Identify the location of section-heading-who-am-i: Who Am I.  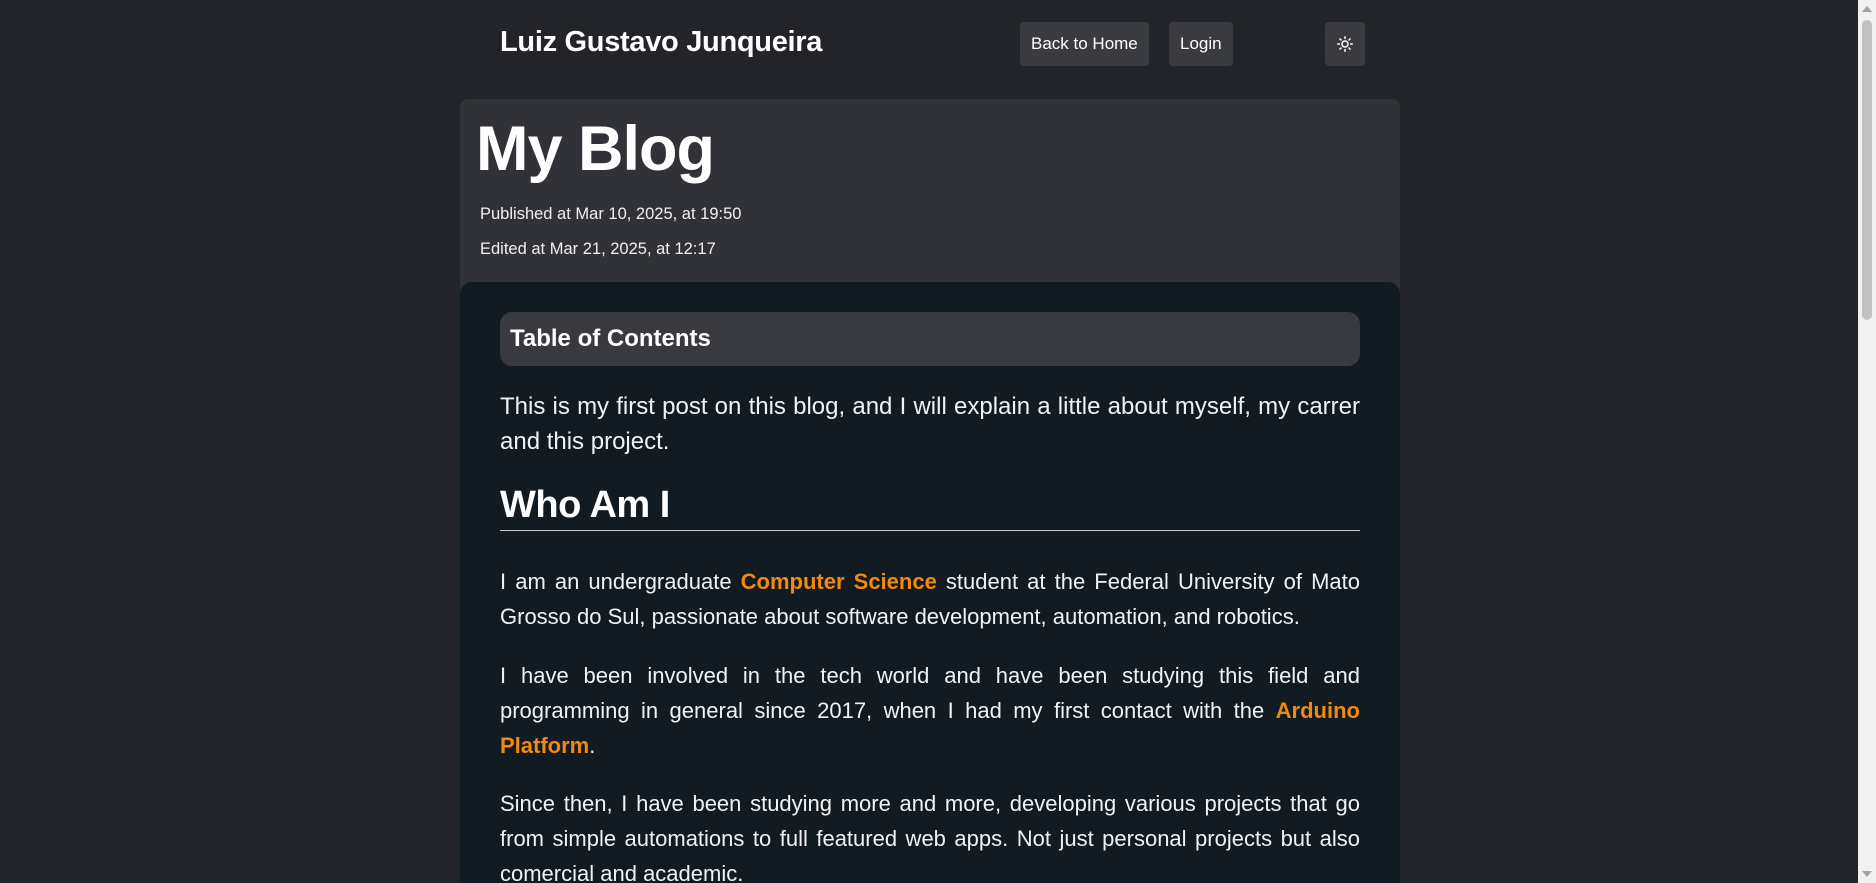
(930, 506).